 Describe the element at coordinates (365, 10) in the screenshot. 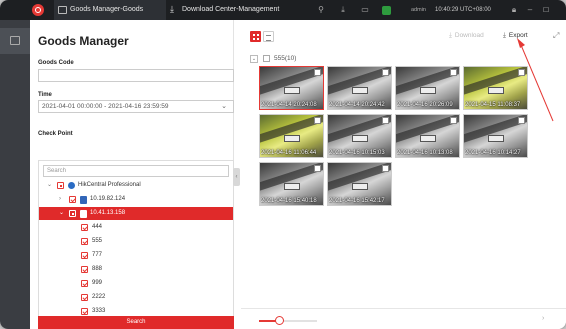

I see `monitor-icon: ▭` at that location.